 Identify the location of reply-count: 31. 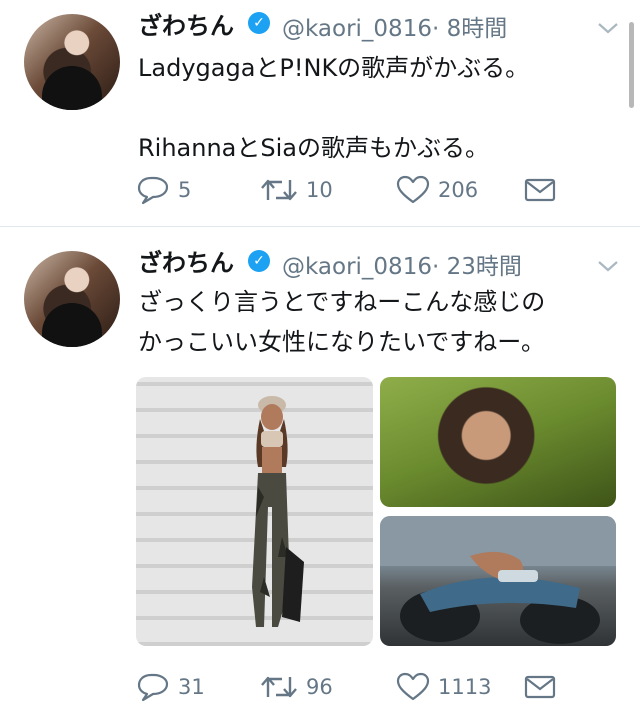
(191, 687).